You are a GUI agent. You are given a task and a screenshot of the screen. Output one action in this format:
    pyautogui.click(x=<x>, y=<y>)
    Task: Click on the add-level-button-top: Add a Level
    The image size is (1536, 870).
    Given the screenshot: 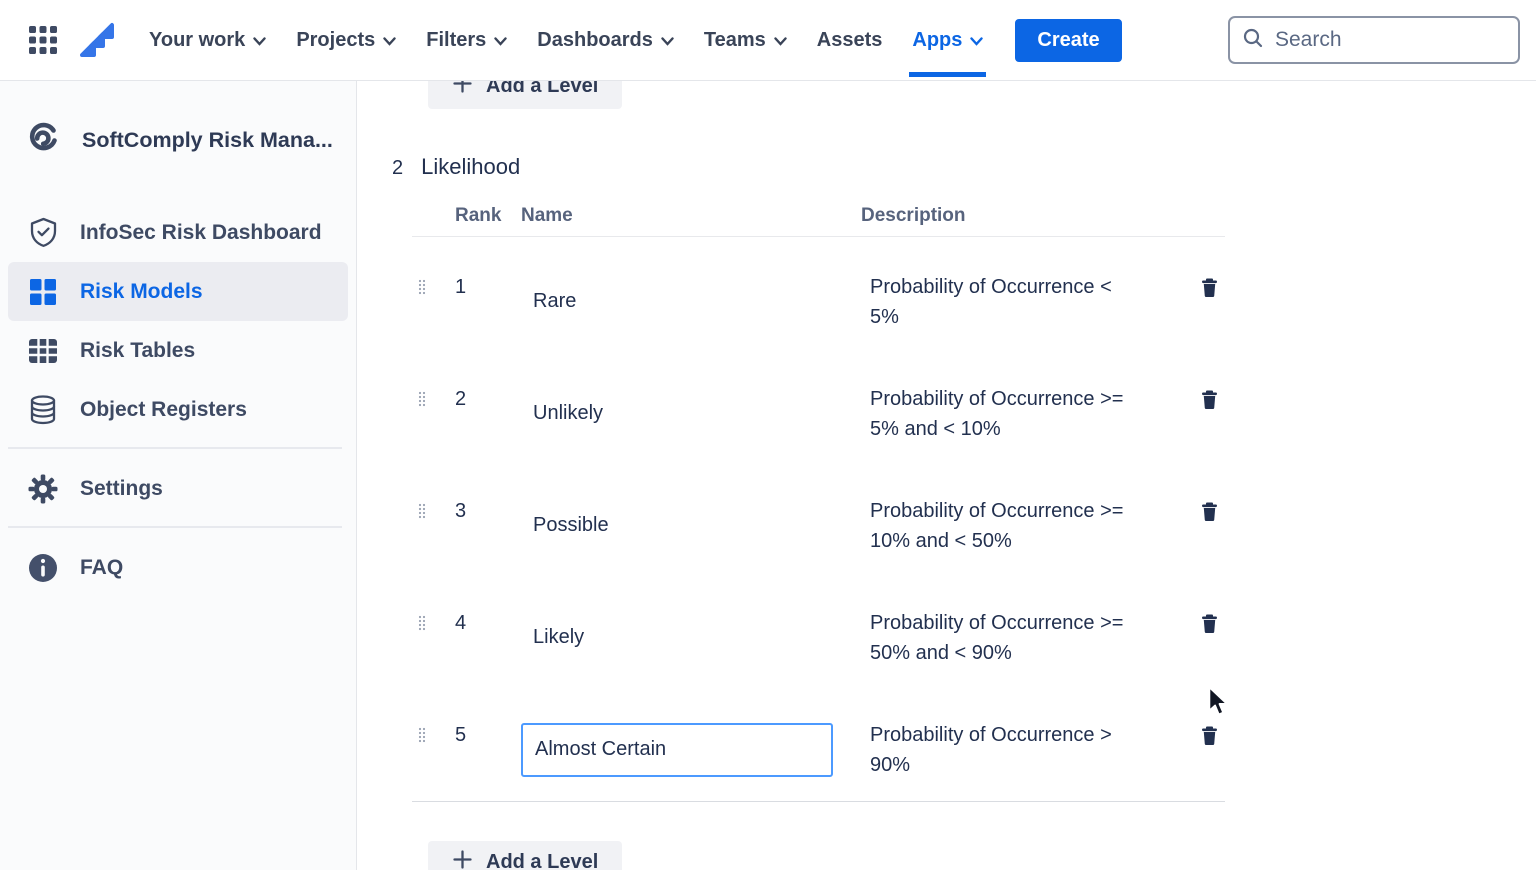 What is the action you would take?
    pyautogui.click(x=525, y=95)
    